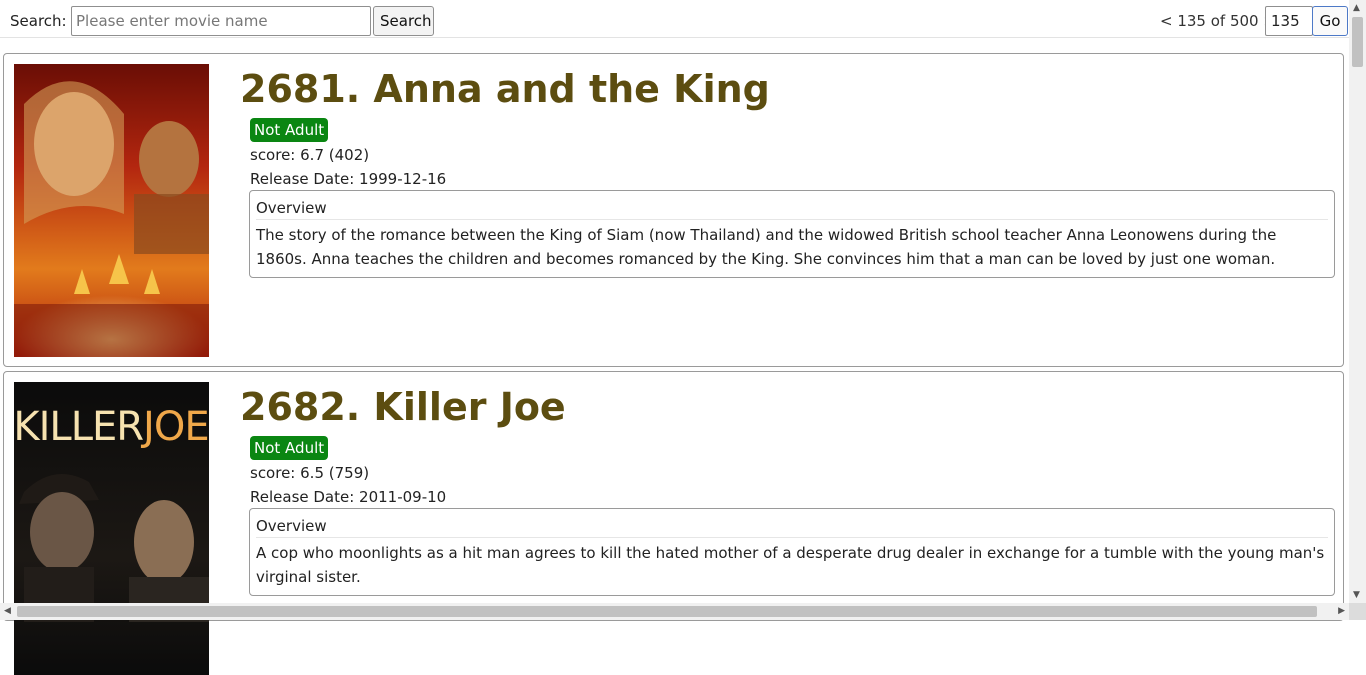 The width and height of the screenshot is (1366, 675). I want to click on page-number-input, so click(1289, 21).